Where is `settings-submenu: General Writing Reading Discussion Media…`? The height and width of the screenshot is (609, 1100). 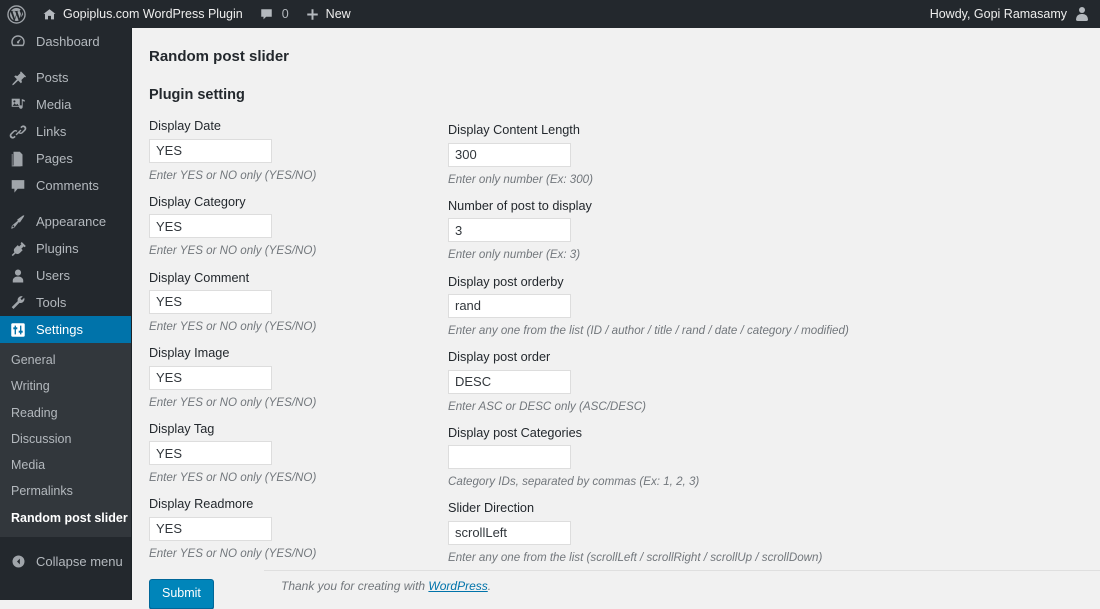 settings-submenu: General Writing Reading Discussion Media… is located at coordinates (65, 440).